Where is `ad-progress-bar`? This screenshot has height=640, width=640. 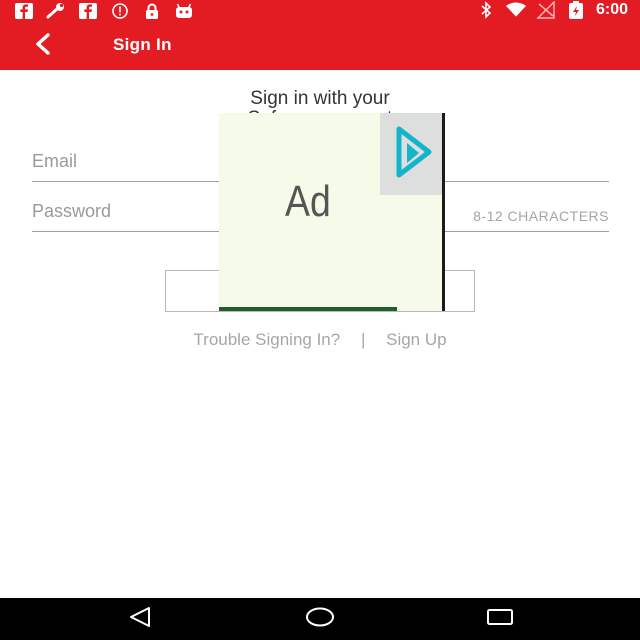
ad-progress-bar is located at coordinates (308, 309).